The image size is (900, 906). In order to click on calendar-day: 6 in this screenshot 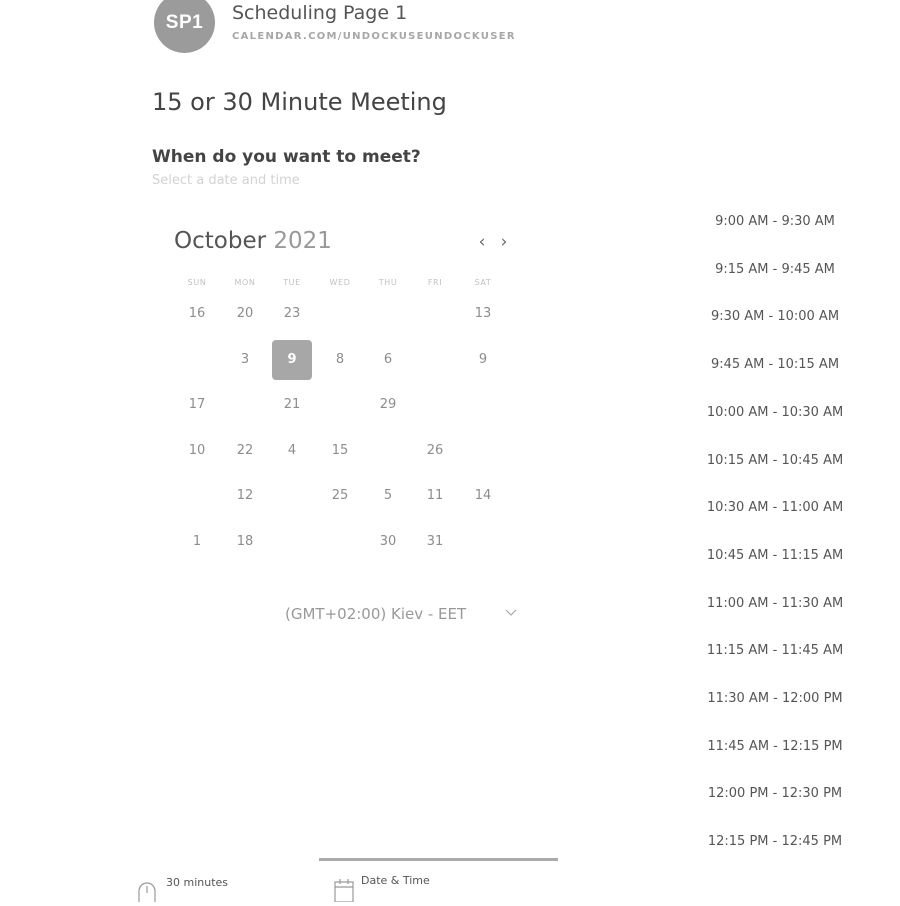, I will do `click(388, 360)`.